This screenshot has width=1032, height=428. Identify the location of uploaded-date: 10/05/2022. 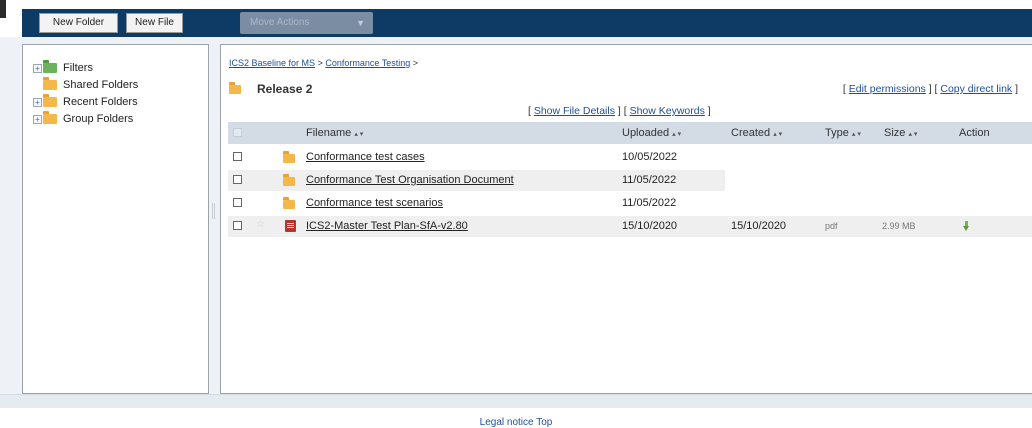
(650, 157).